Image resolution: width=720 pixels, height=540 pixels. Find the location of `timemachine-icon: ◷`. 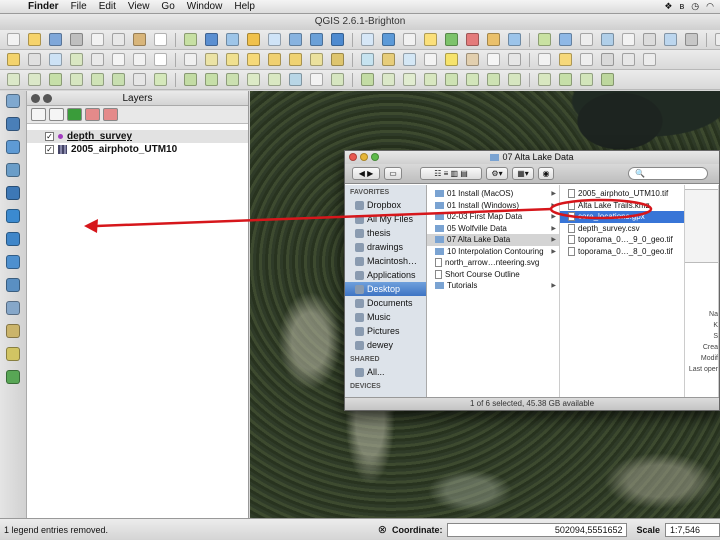

timemachine-icon: ◷ is located at coordinates (695, 6).